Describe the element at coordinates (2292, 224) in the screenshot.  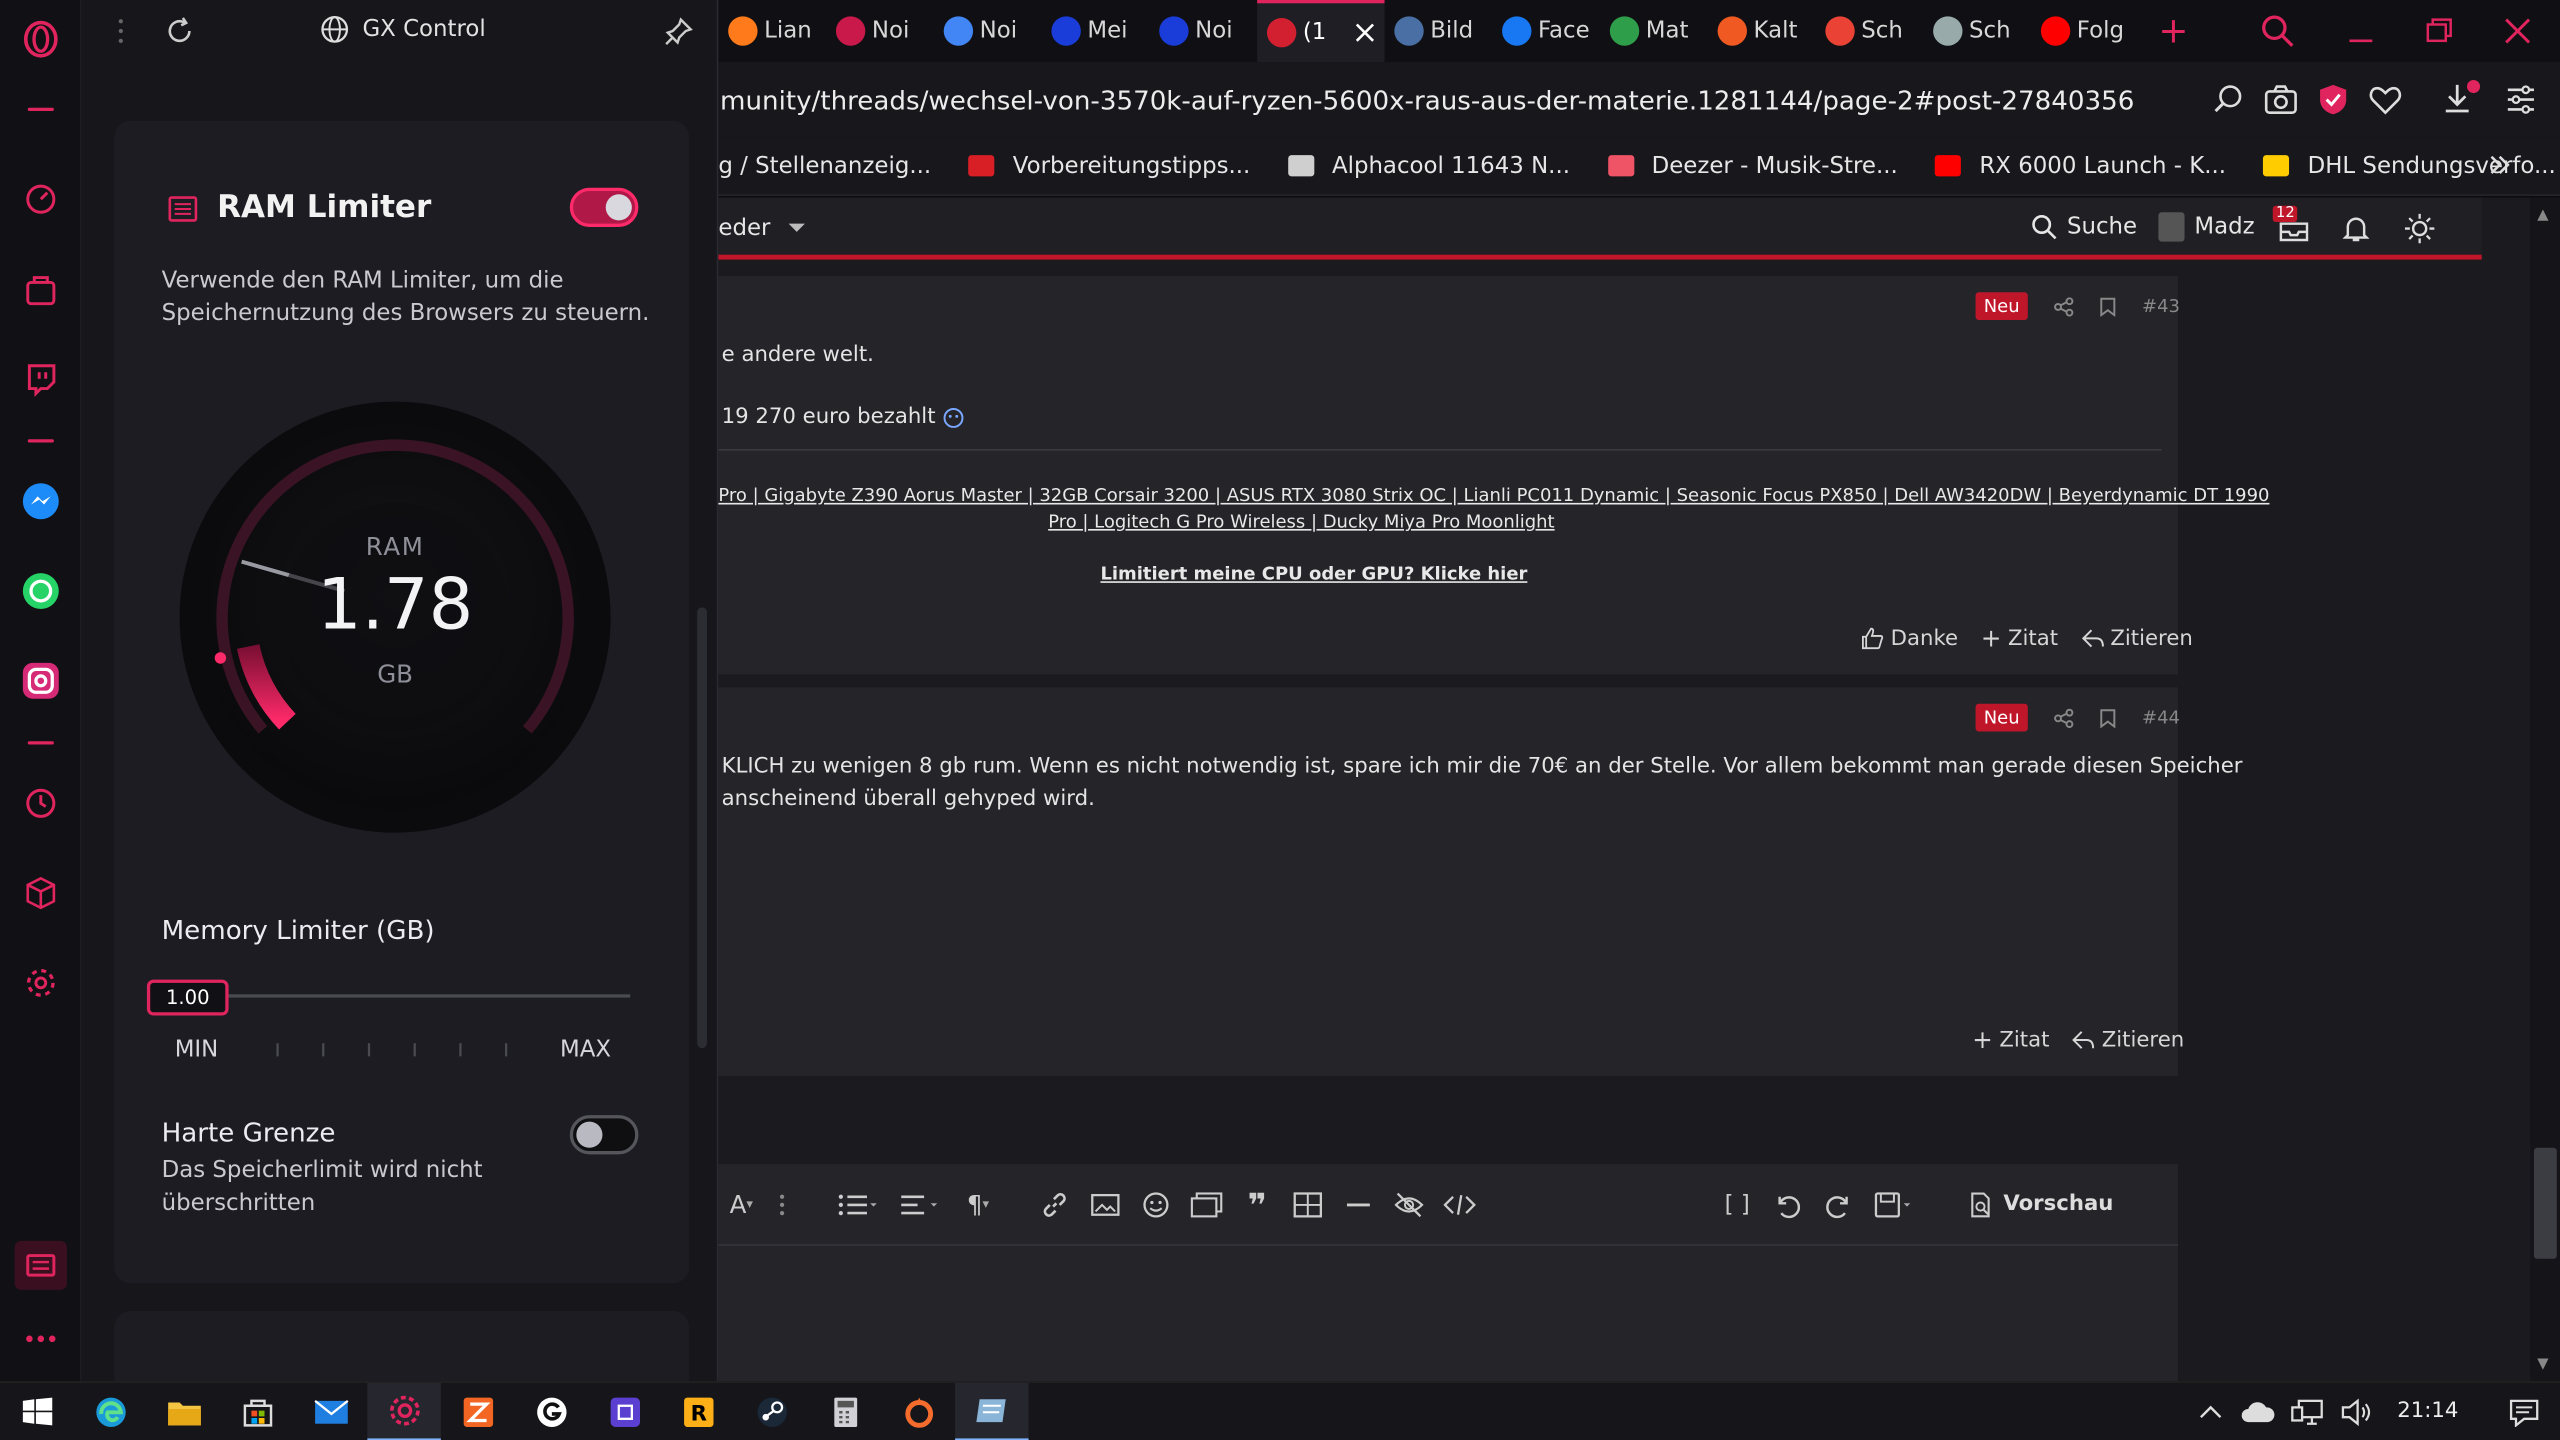
I see `inbox-button: 12` at that location.